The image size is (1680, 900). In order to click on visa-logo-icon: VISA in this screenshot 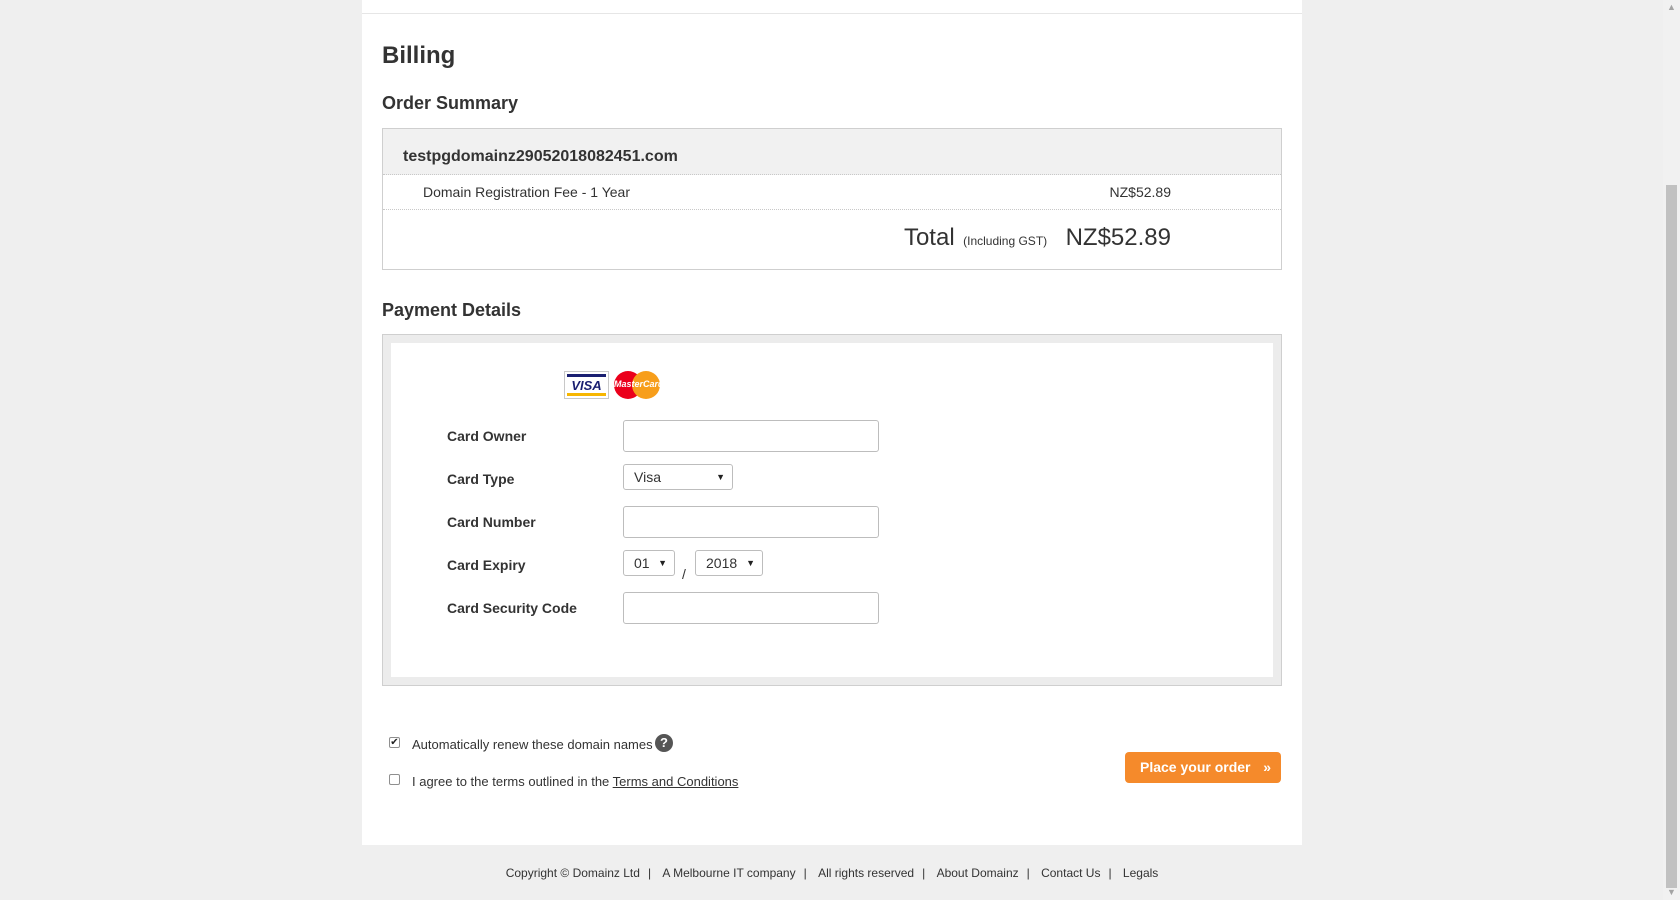, I will do `click(586, 385)`.